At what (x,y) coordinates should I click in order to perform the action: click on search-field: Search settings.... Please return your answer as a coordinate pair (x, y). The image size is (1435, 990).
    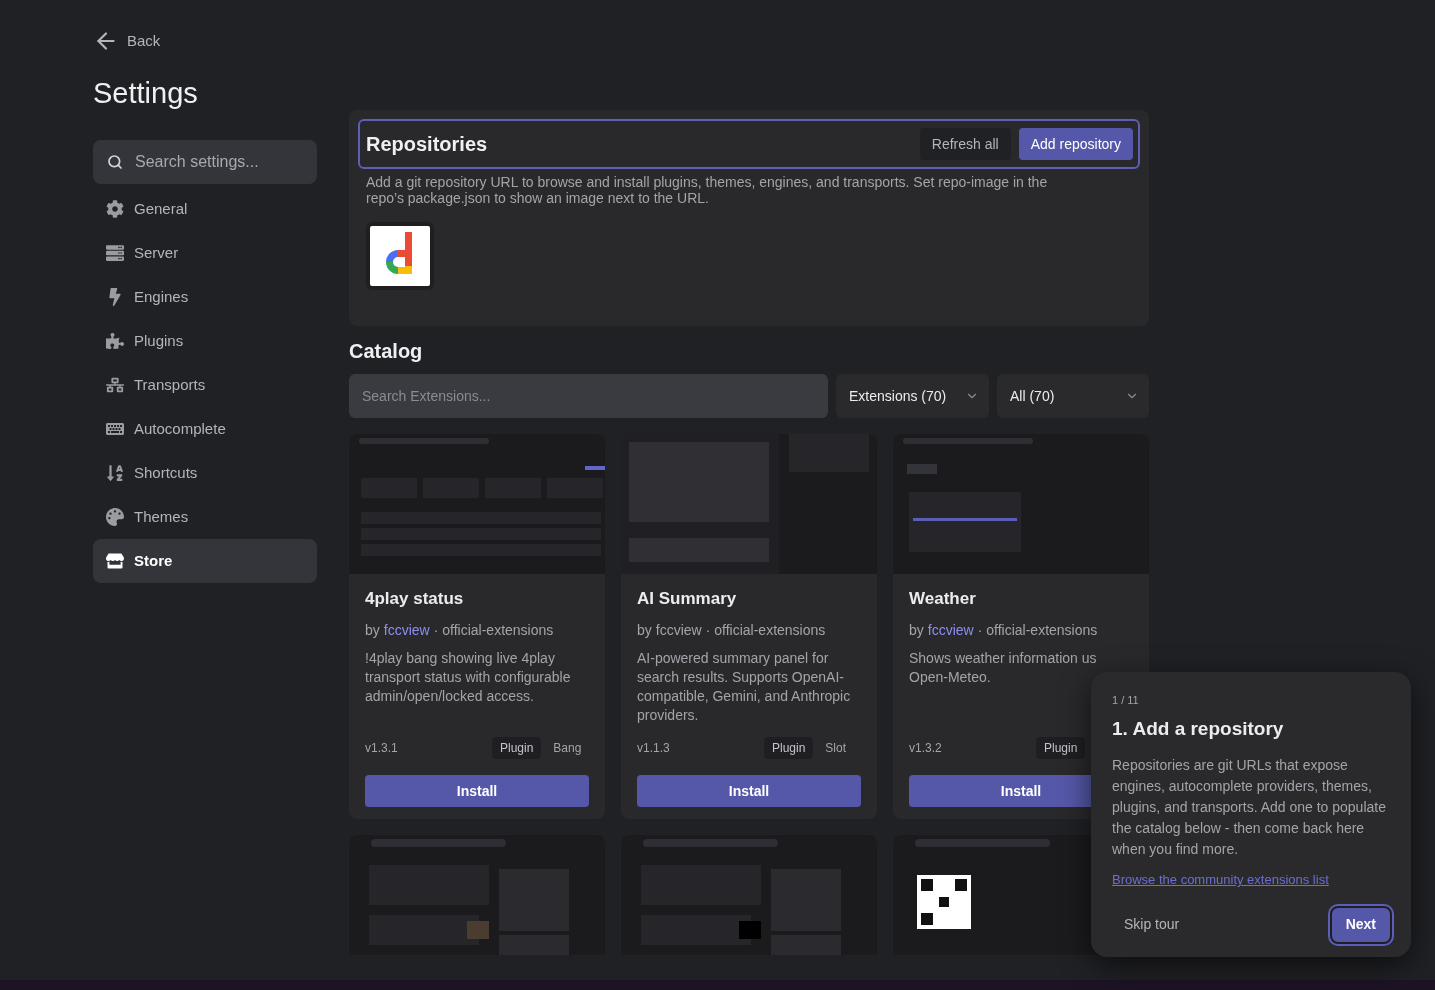
    Looking at the image, I should click on (205, 162).